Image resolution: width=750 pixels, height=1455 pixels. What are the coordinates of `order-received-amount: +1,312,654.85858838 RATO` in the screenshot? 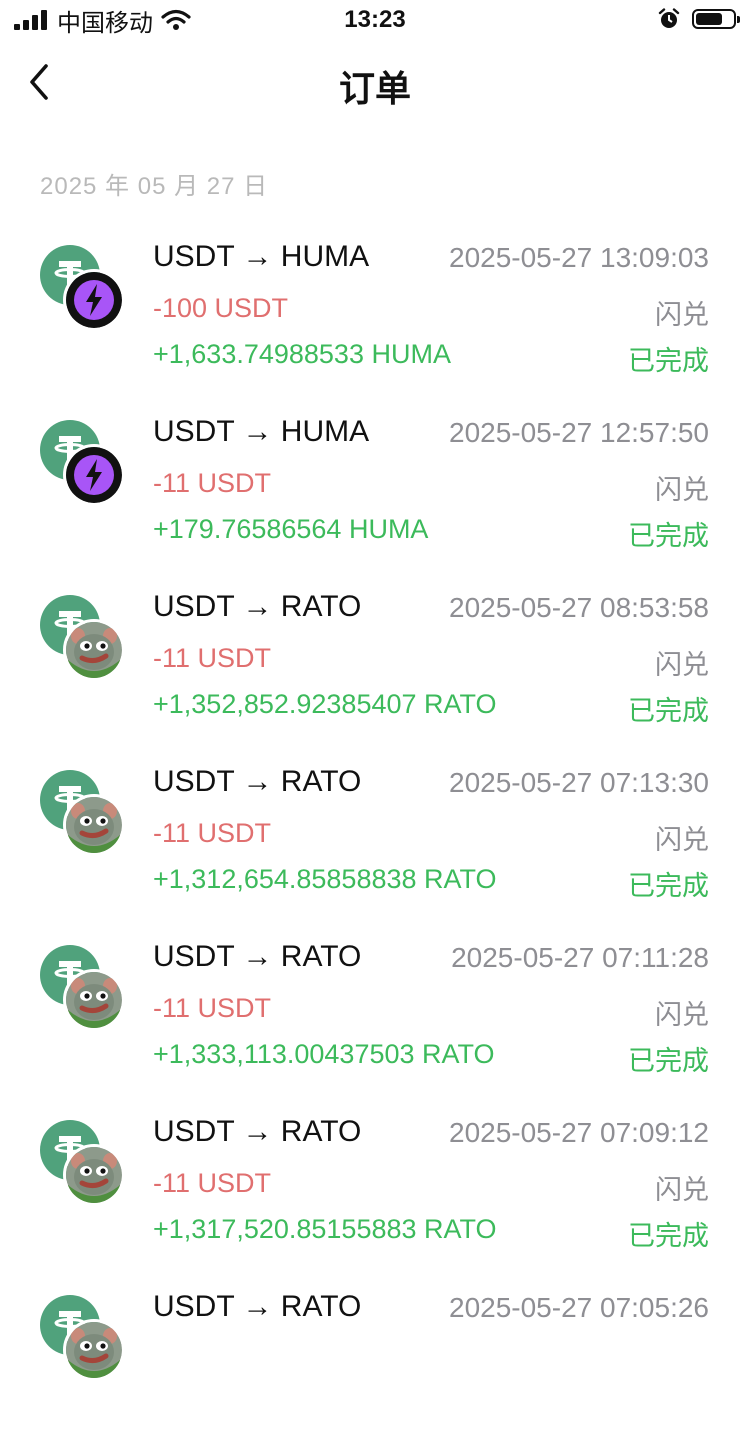 It's located at (325, 879).